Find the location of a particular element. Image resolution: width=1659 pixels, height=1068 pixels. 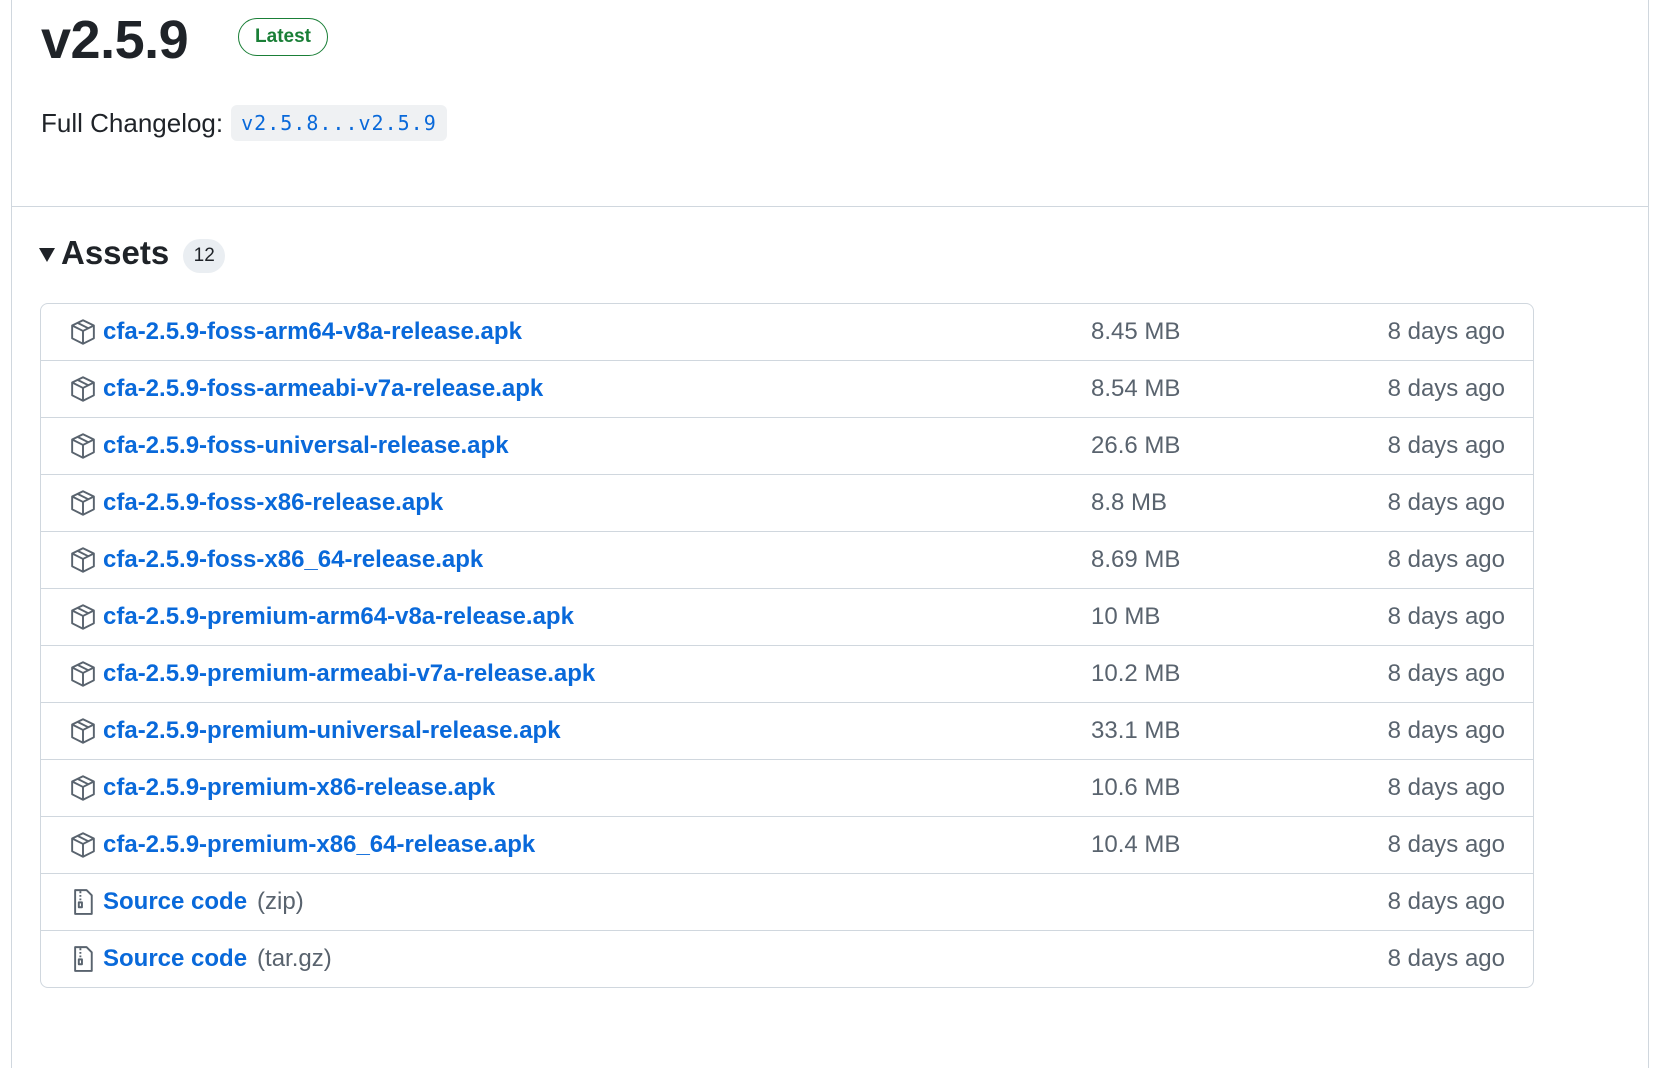

asset-download-link: cfa-2.5.9-premium-universal-release.apk is located at coordinates (332, 731).